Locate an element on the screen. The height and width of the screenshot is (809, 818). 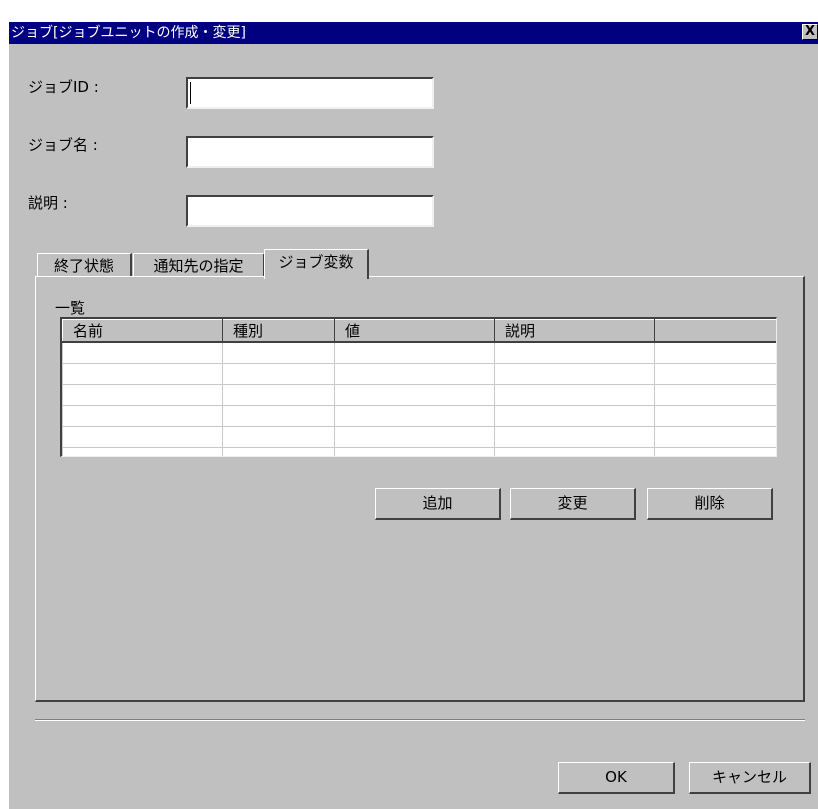
close-button: X is located at coordinates (810, 32).